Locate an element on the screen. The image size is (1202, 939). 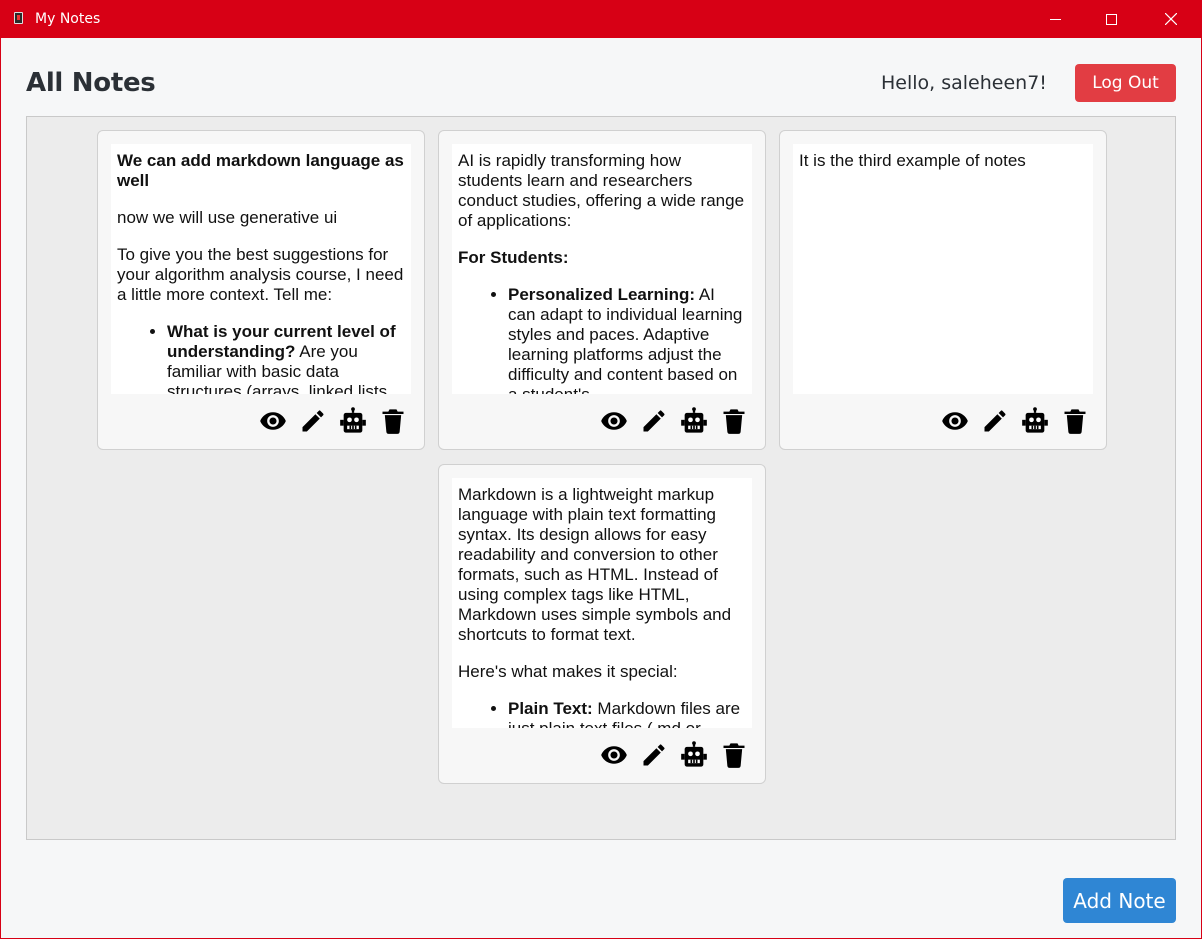
note-paragraph: now we will use generative ui is located at coordinates (227, 217).